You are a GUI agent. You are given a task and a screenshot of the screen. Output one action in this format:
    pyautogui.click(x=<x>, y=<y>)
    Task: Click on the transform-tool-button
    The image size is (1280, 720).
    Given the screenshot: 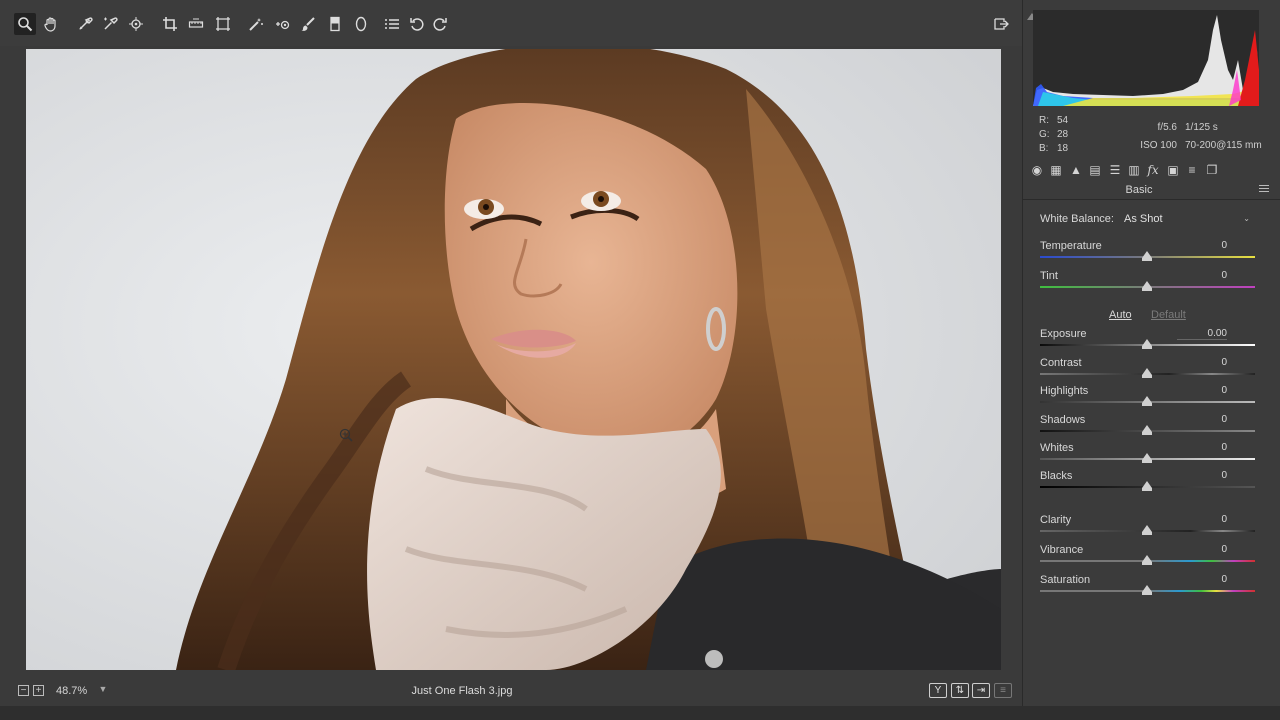 What is the action you would take?
    pyautogui.click(x=223, y=24)
    